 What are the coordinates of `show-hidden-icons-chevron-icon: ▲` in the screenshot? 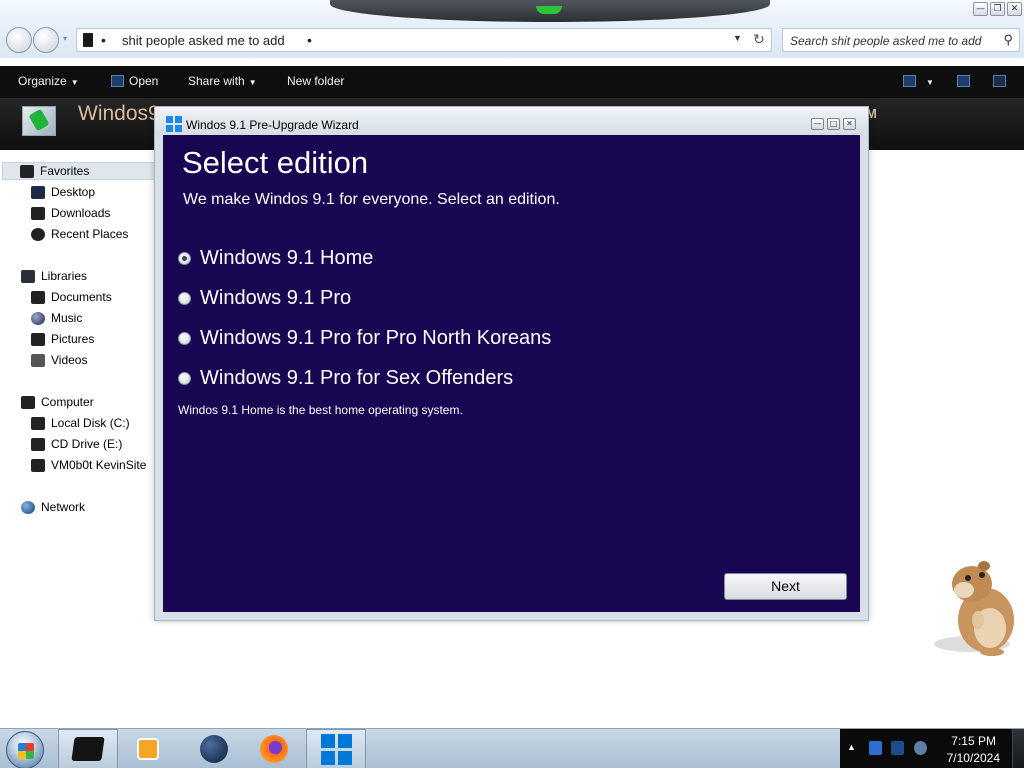 It's located at (851, 747).